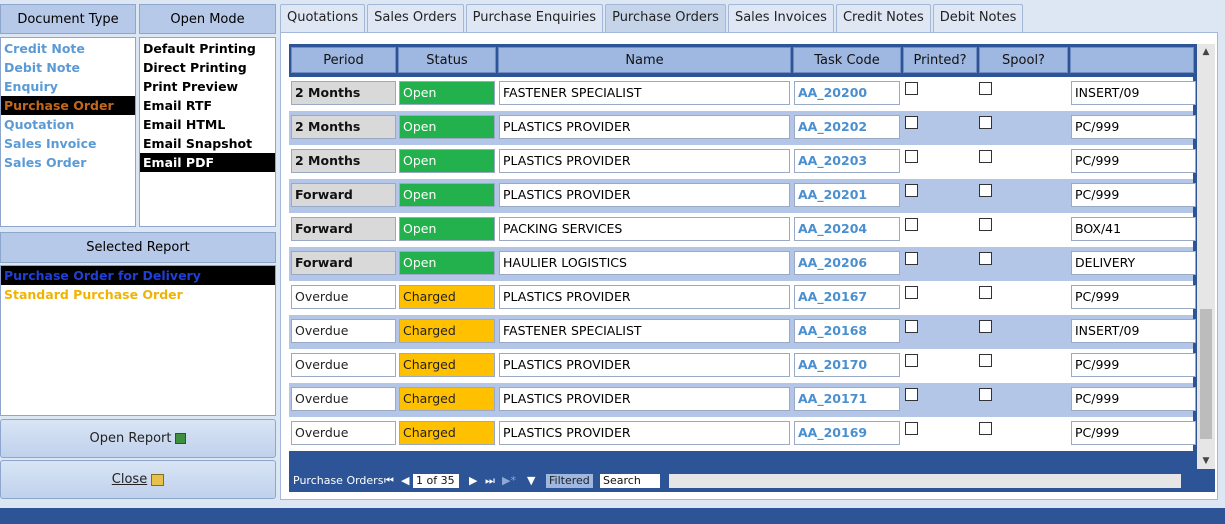 The height and width of the screenshot is (524, 1225). What do you see at coordinates (665, 18) in the screenshot?
I see `tab-purchase-orders: Purchase Orders` at bounding box center [665, 18].